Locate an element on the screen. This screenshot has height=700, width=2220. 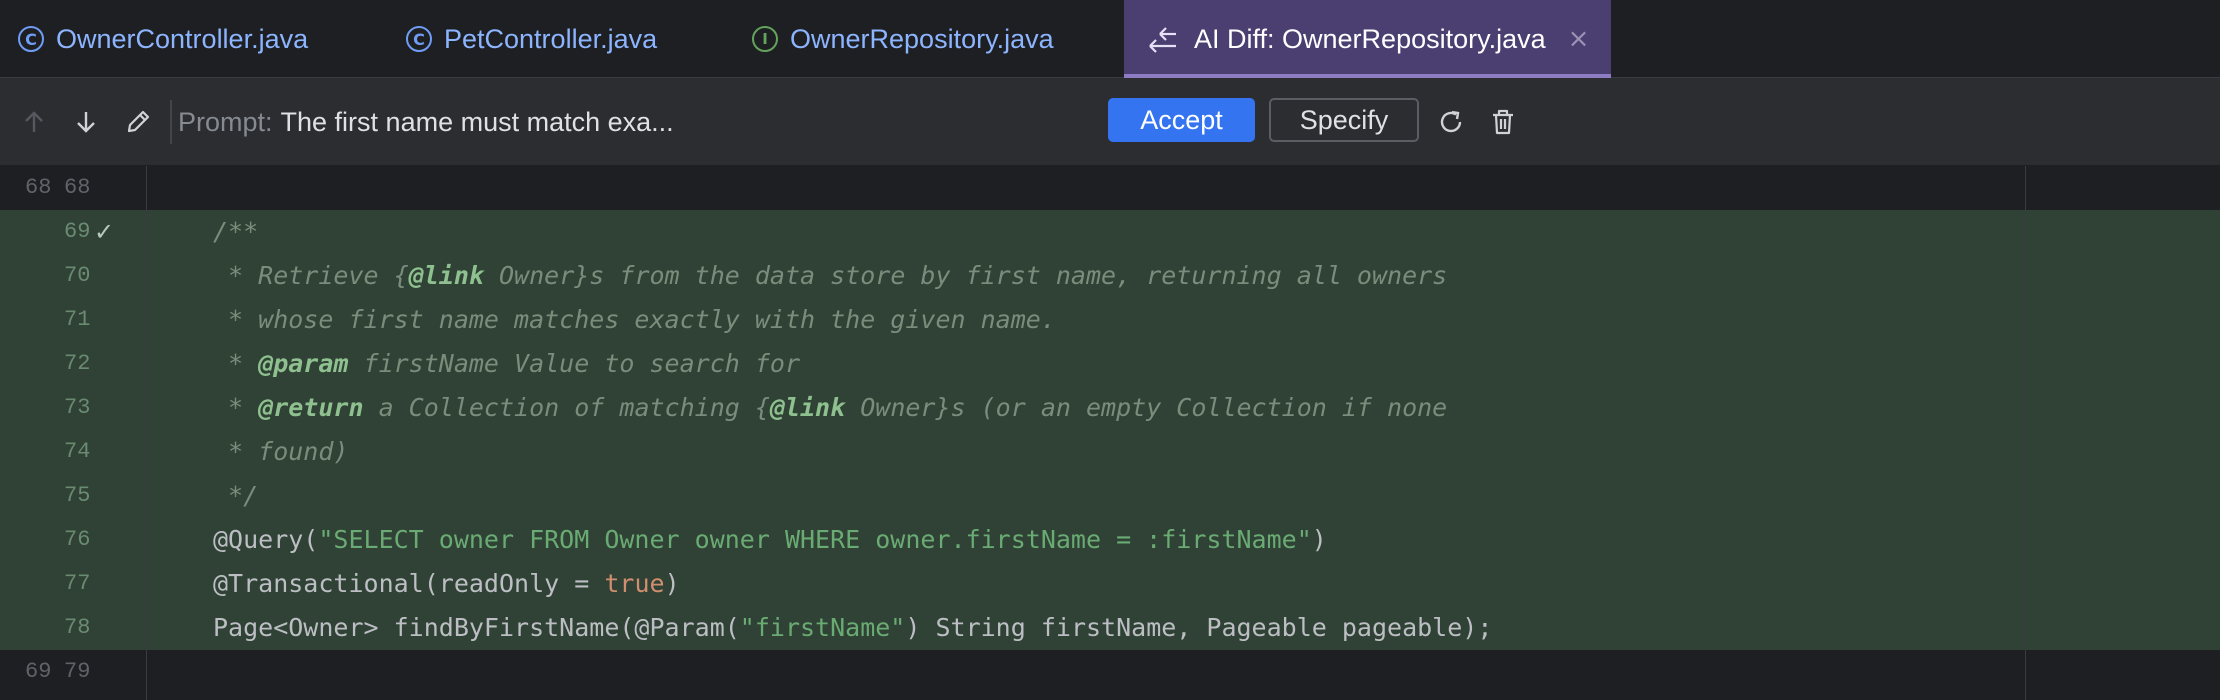
close-icon: × is located at coordinates (1579, 39).